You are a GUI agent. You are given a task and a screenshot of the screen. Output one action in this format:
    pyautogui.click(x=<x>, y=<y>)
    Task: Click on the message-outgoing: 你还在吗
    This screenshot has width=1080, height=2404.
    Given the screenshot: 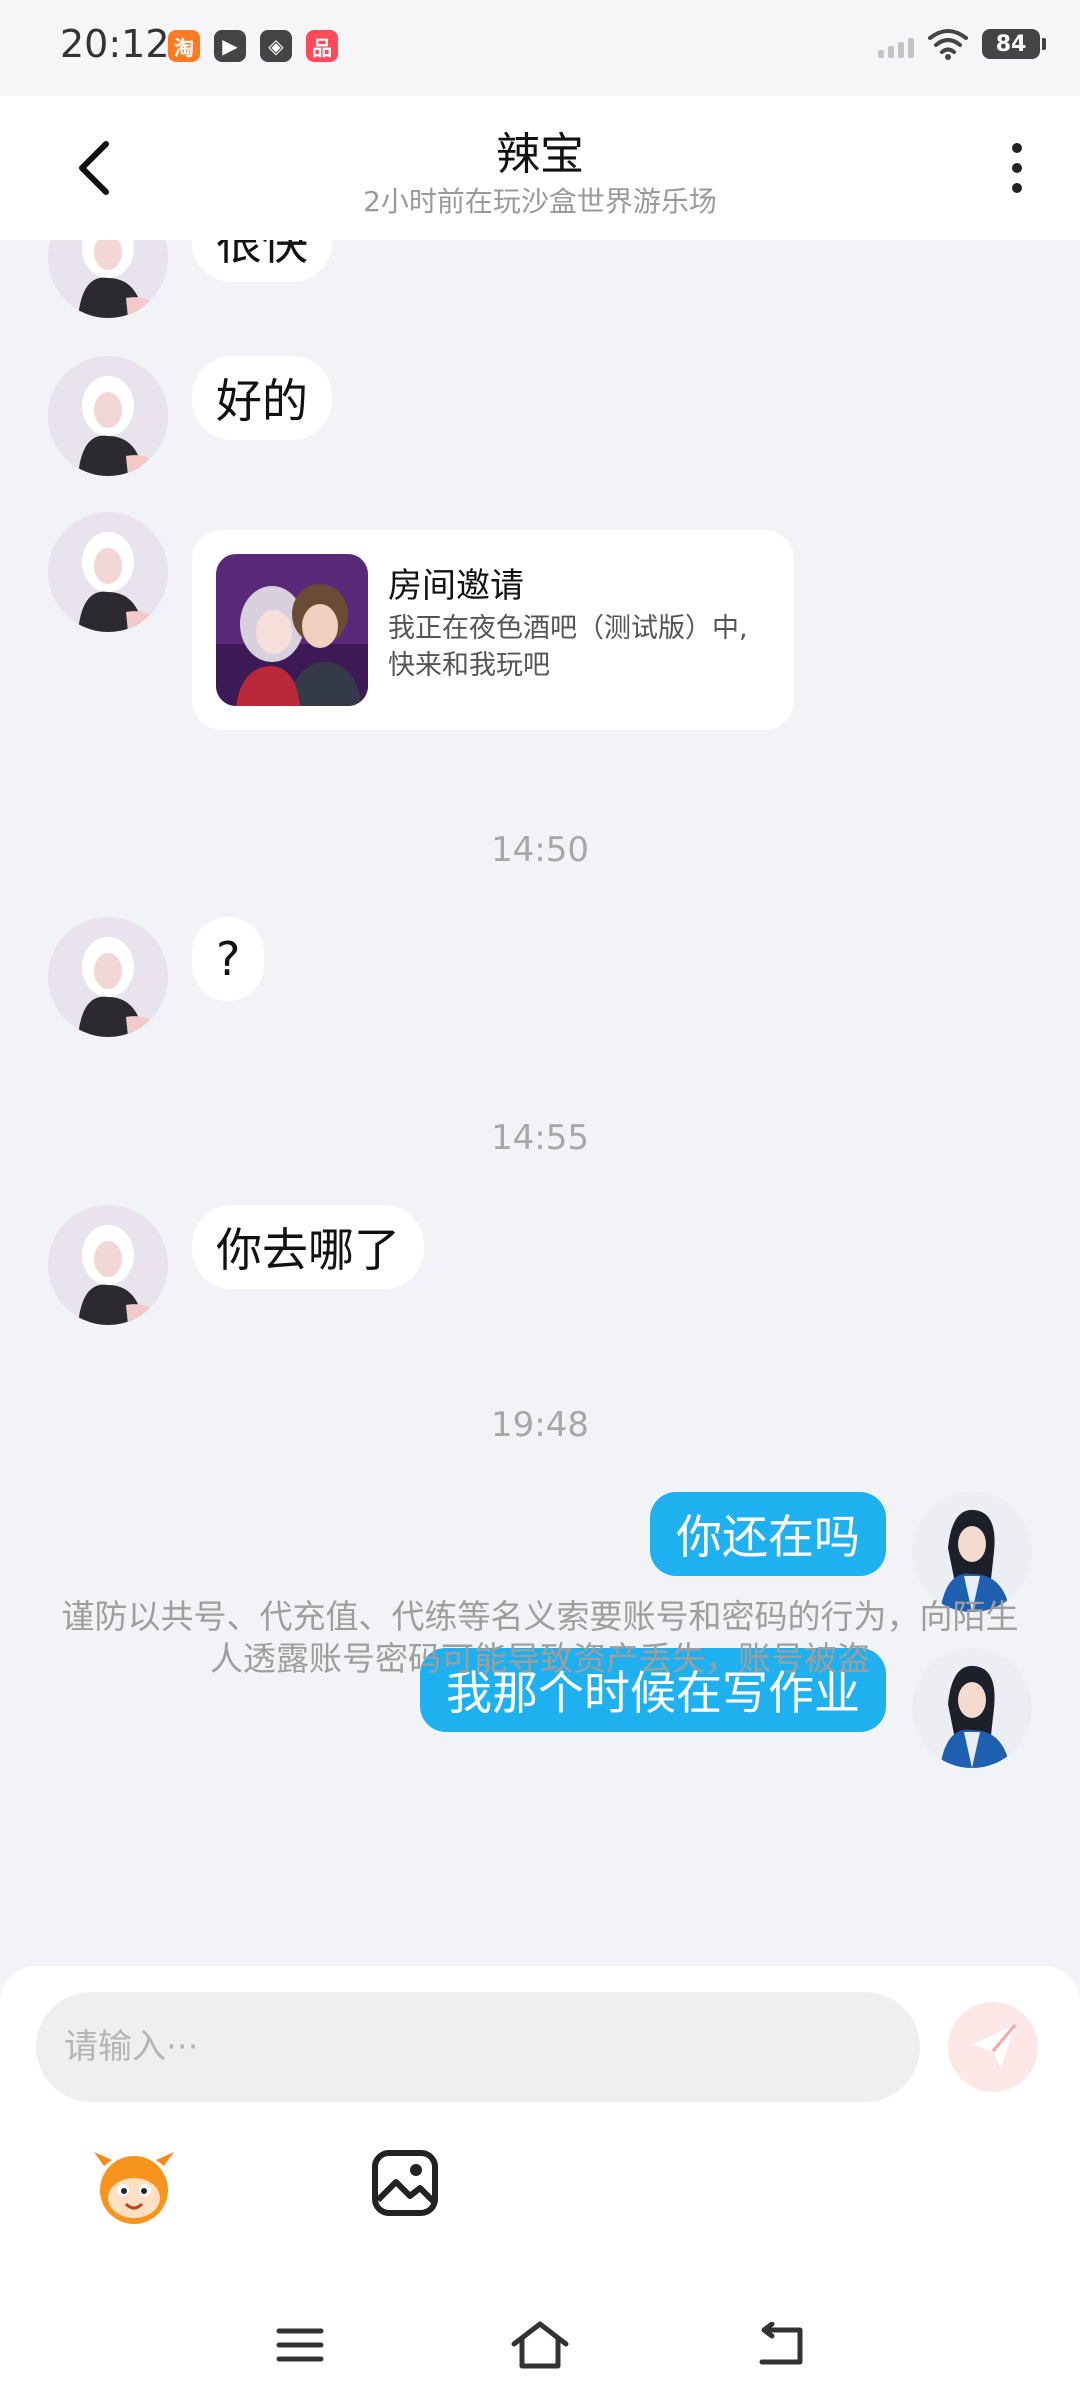 What is the action you would take?
    pyautogui.click(x=768, y=1534)
    